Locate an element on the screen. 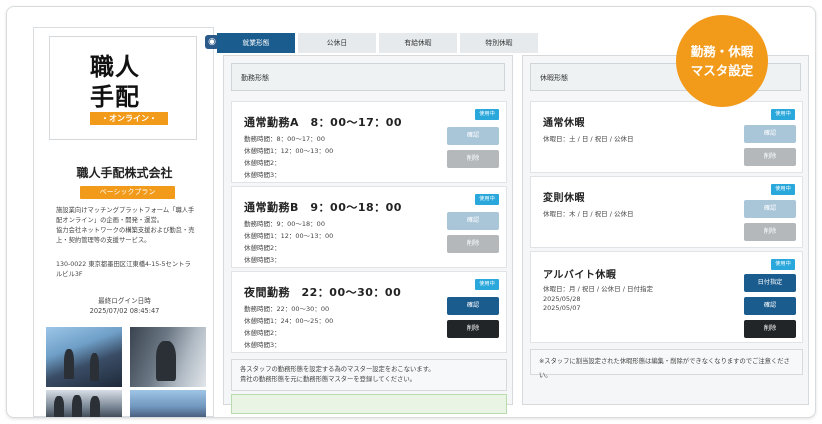  description-line: 上・契約管理等の支援サービス。 is located at coordinates (103, 240).